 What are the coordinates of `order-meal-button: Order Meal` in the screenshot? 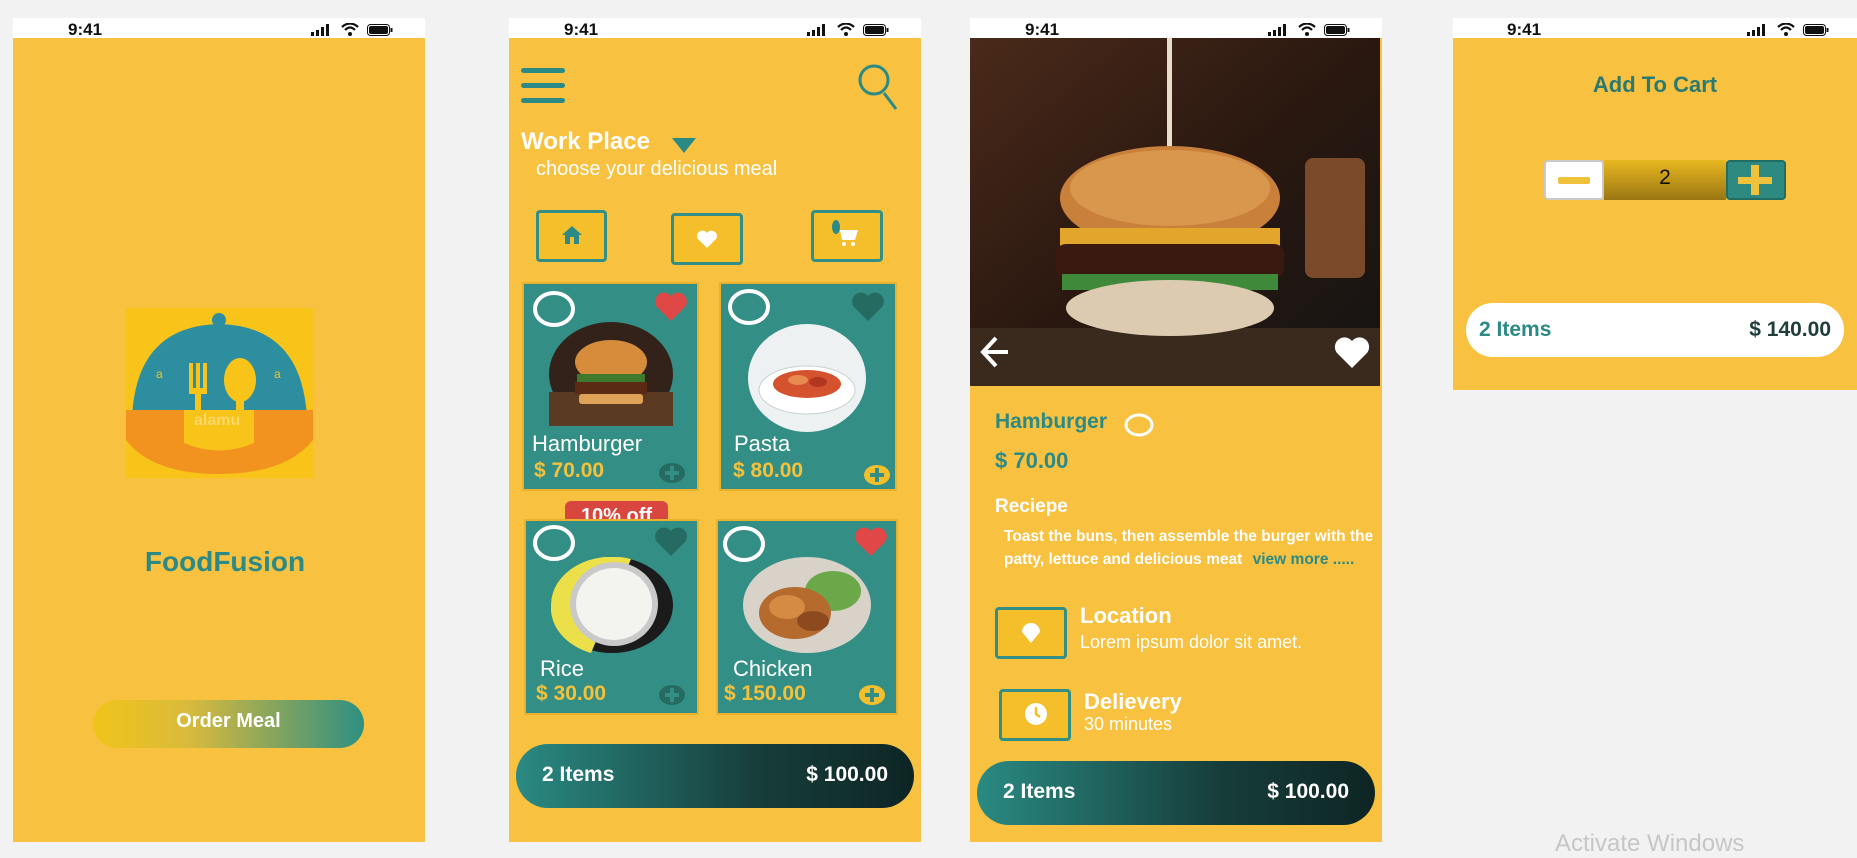 It's located at (228, 724).